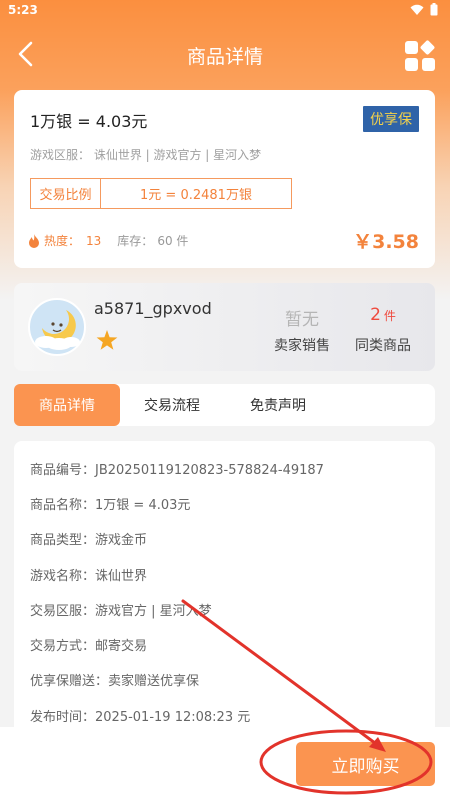 The width and height of the screenshot is (450, 800). What do you see at coordinates (224, 327) in the screenshot?
I see `seller-card: a5871_gpxvod 暂无 卖家销售 2件 同类商品` at bounding box center [224, 327].